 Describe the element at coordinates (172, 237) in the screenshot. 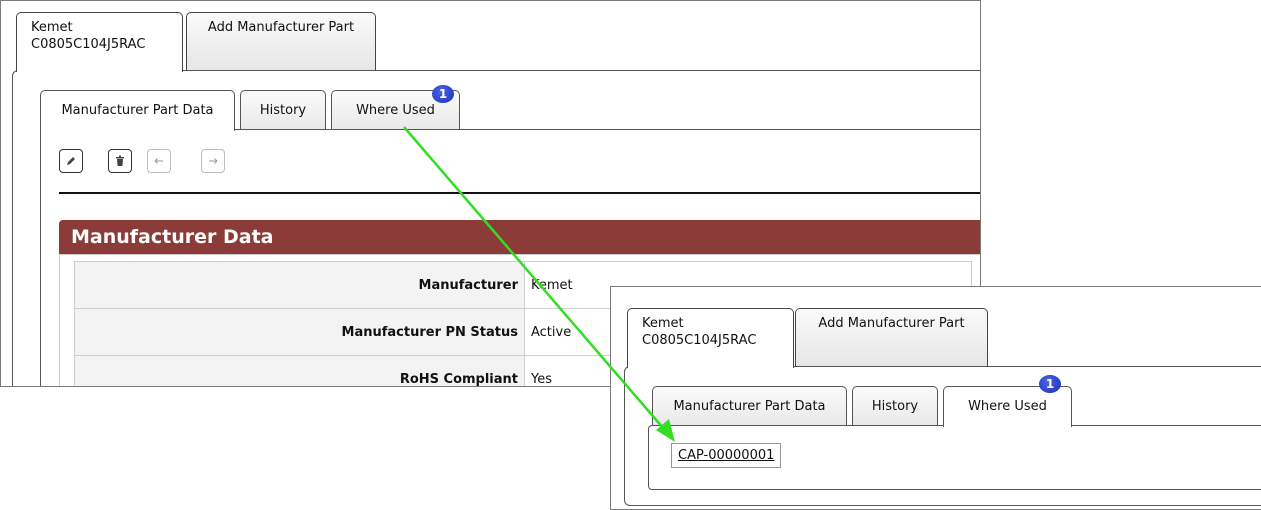

I see `section-title: Manufacturer Data` at that location.